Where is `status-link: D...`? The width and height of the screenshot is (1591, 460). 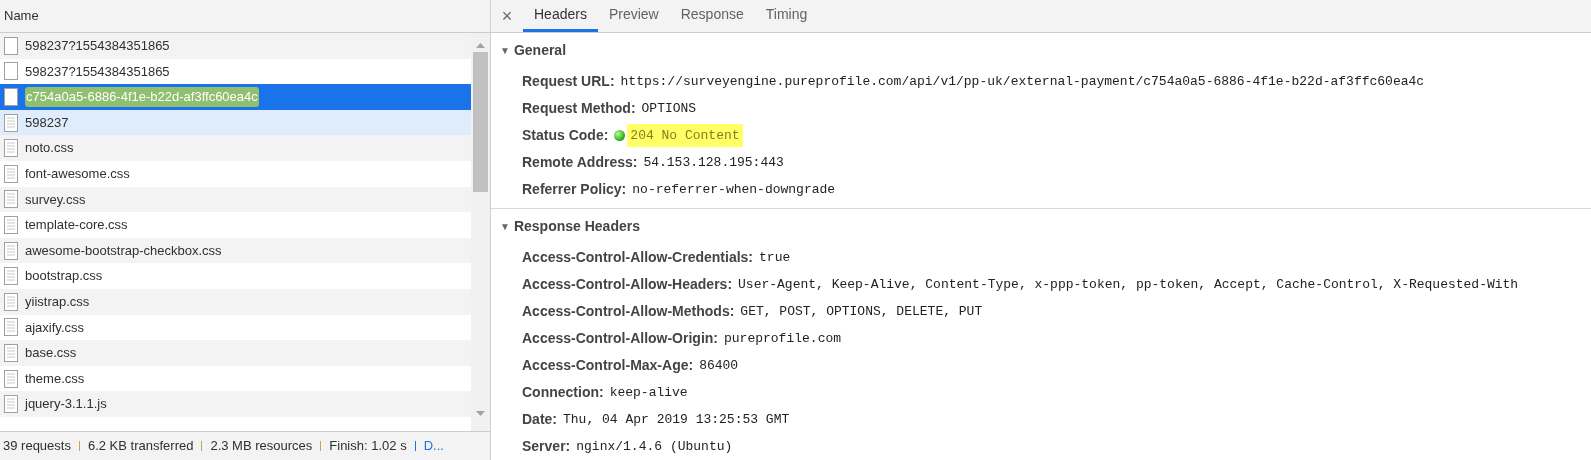
status-link: D... is located at coordinates (433, 446).